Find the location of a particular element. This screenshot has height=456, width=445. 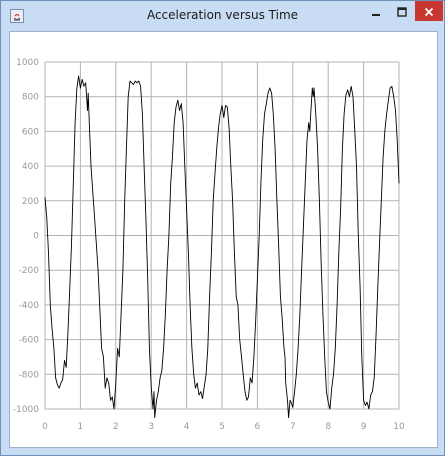

y-tick-label: -1000 is located at coordinates (26, 410).